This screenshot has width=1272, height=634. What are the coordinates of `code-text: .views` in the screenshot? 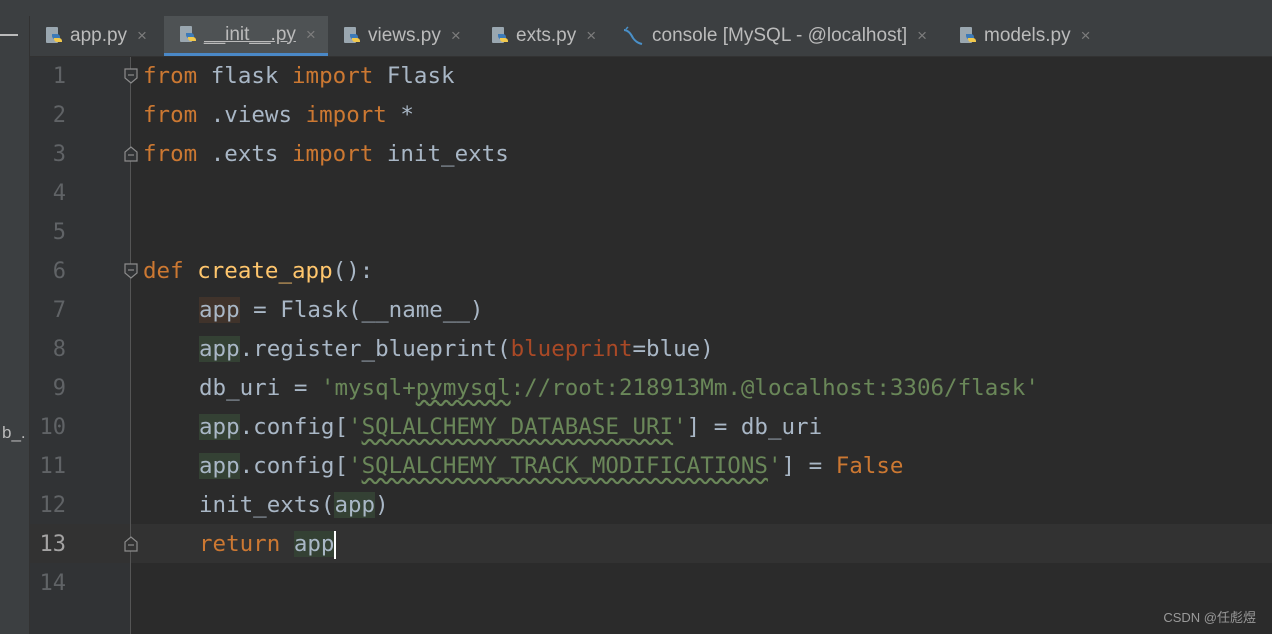 It's located at (251, 115).